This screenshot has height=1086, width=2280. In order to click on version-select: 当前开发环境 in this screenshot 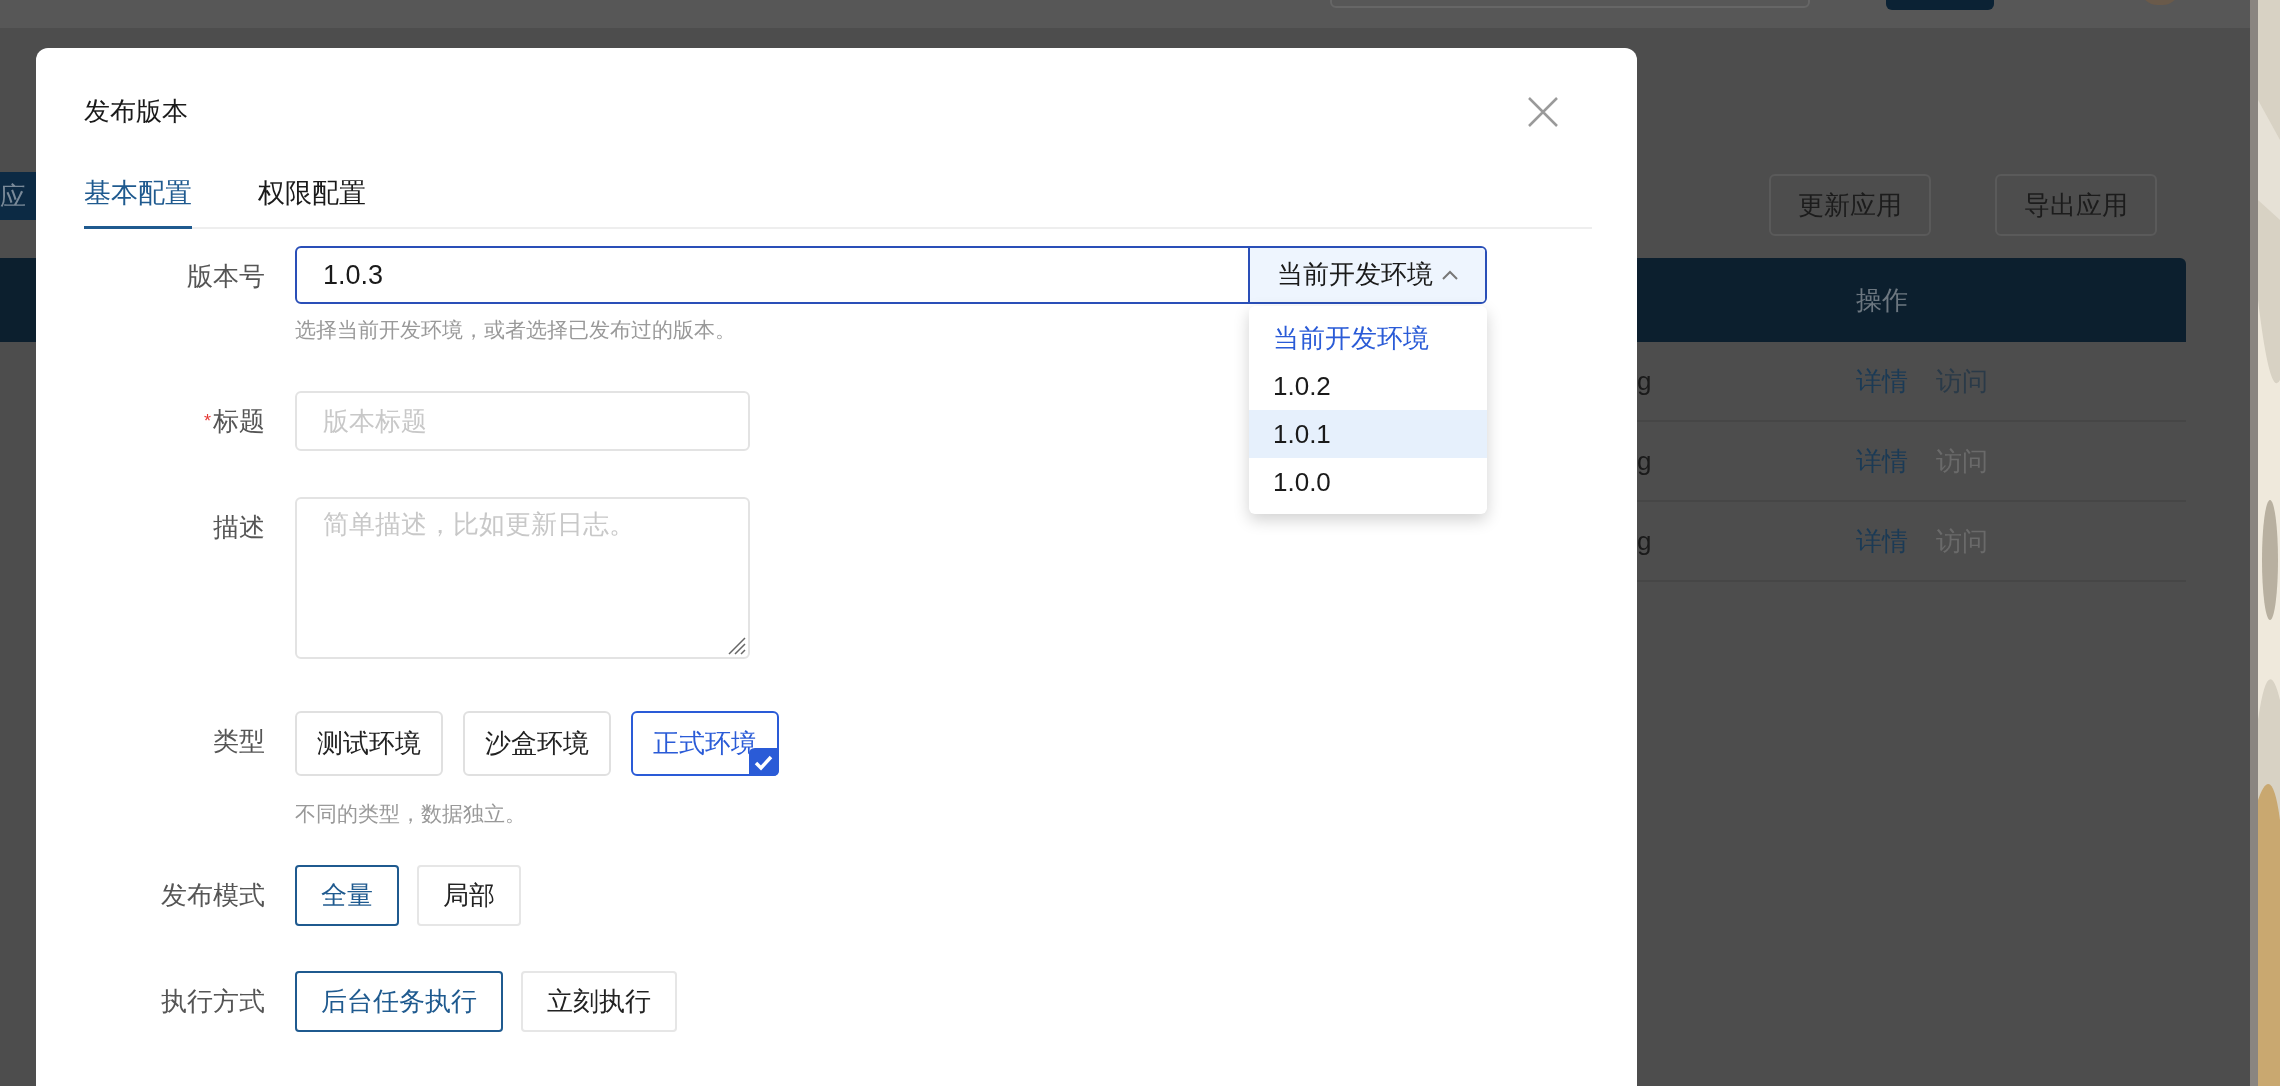, I will do `click(1366, 274)`.